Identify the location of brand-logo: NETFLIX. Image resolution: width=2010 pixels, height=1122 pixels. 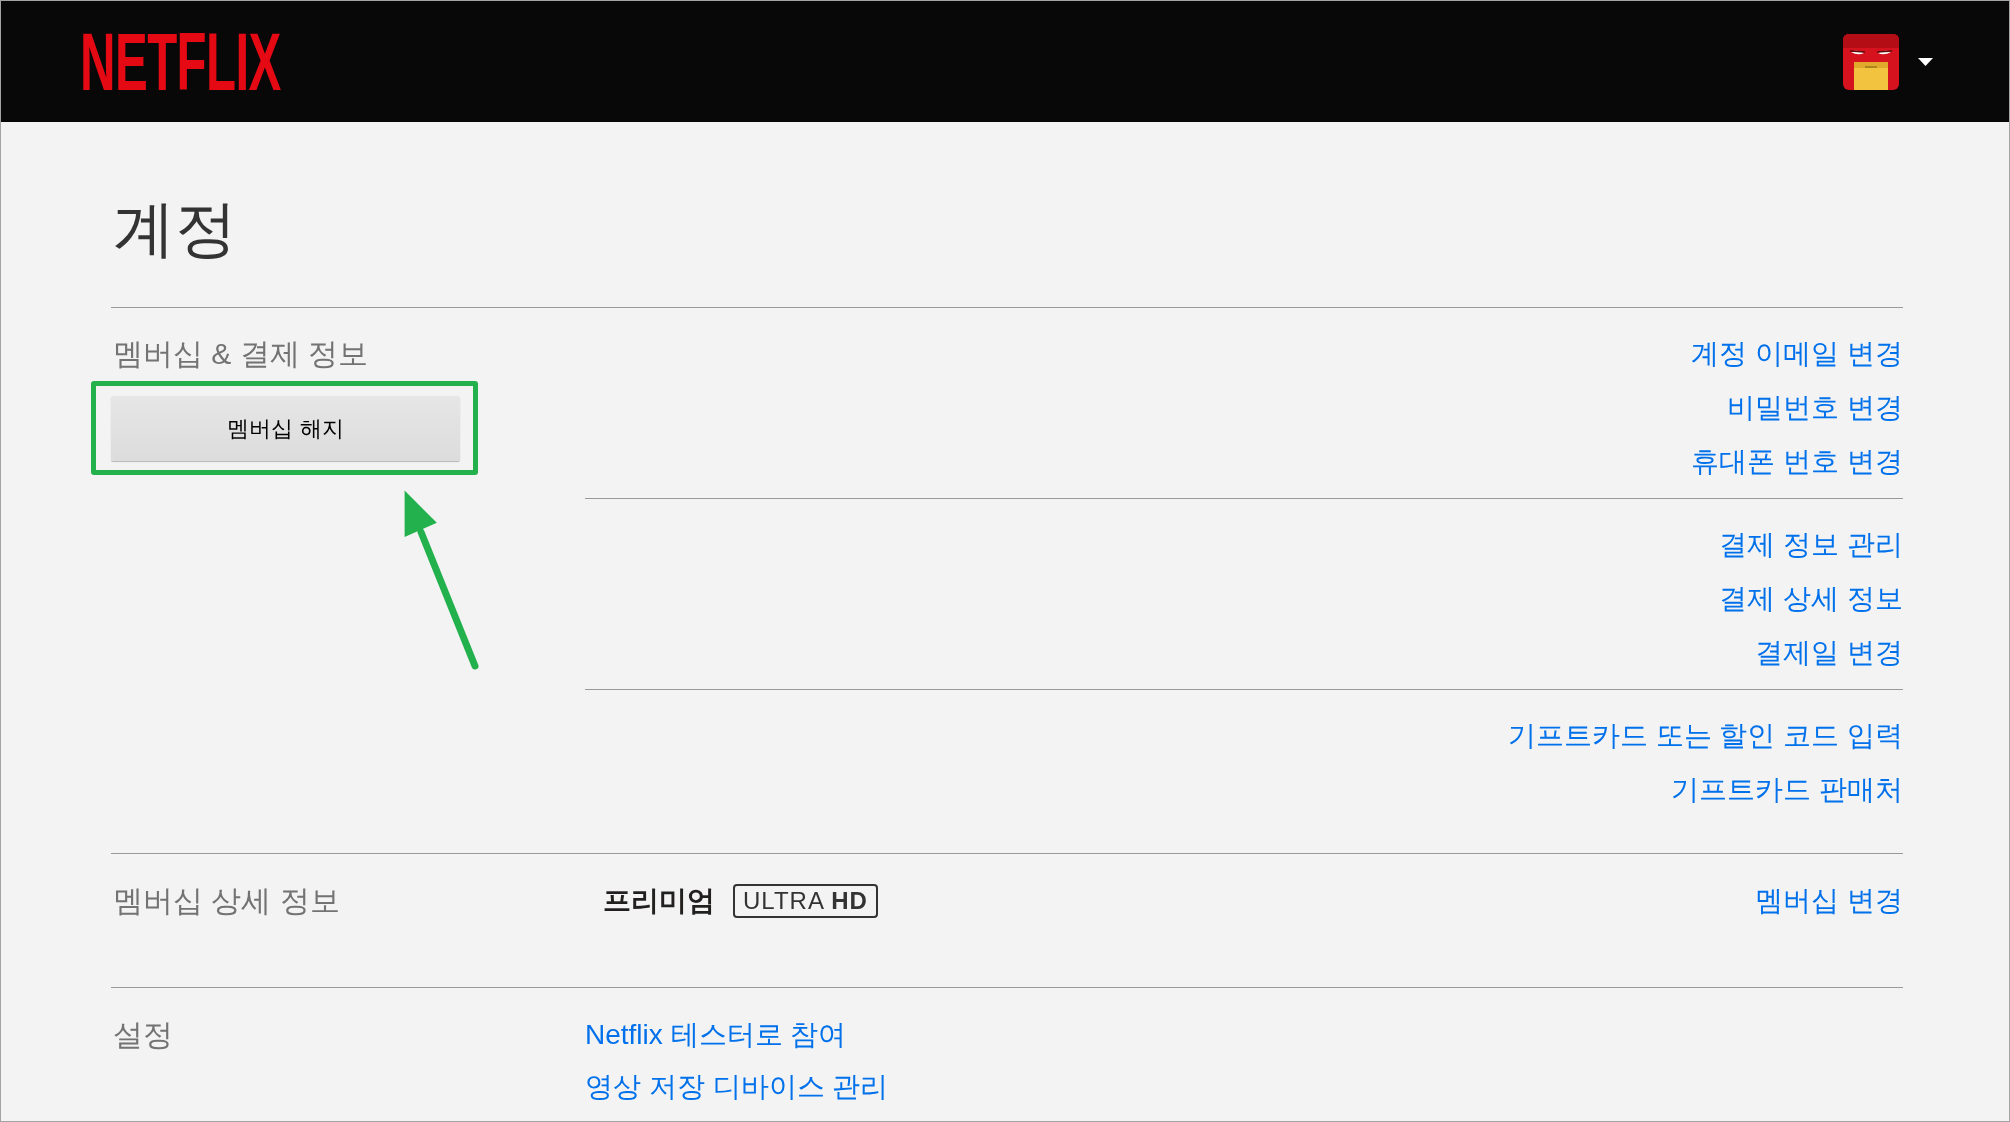
(180, 61).